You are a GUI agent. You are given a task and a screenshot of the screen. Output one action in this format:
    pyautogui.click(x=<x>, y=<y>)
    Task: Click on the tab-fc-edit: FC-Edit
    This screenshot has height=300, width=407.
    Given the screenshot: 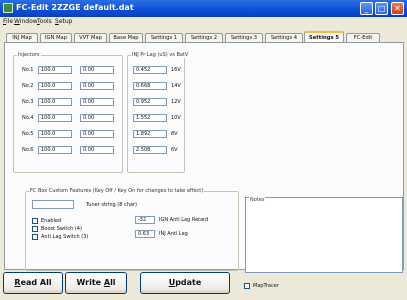 What is the action you would take?
    pyautogui.click(x=363, y=37)
    